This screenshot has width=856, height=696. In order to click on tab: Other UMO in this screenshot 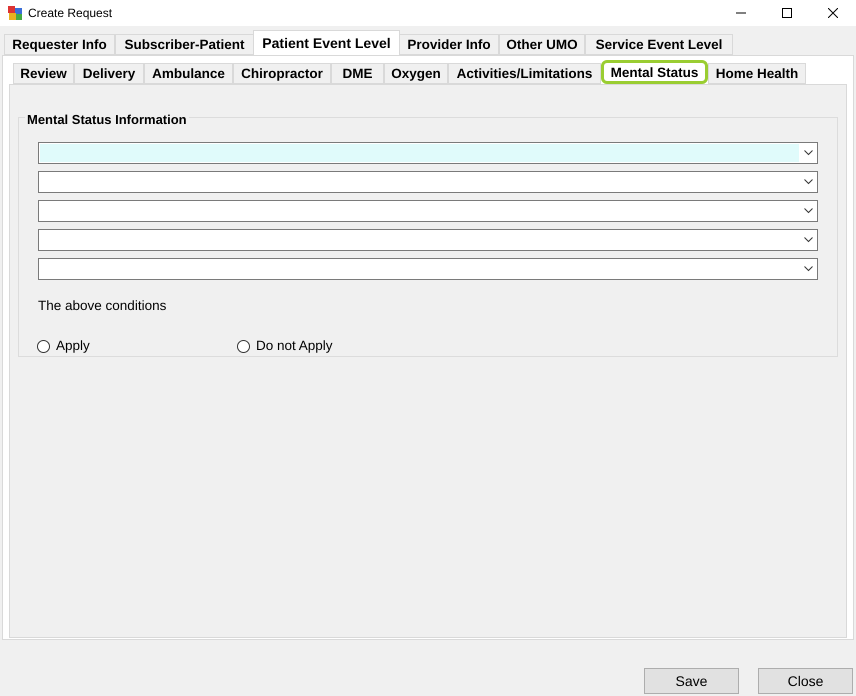, I will do `click(542, 44)`.